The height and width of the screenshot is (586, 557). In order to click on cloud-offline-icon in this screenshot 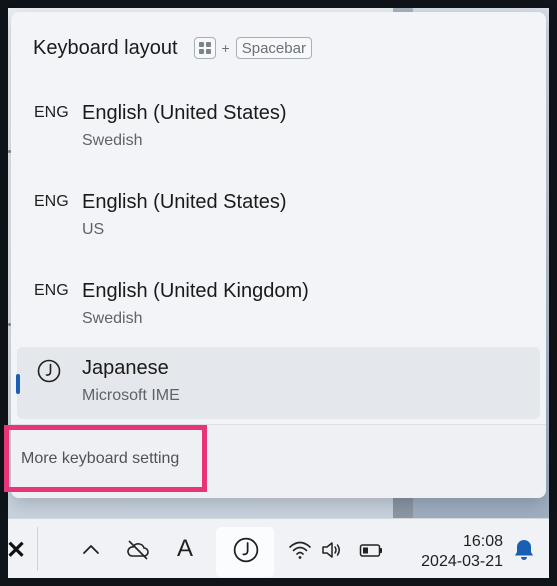, I will do `click(138, 550)`.